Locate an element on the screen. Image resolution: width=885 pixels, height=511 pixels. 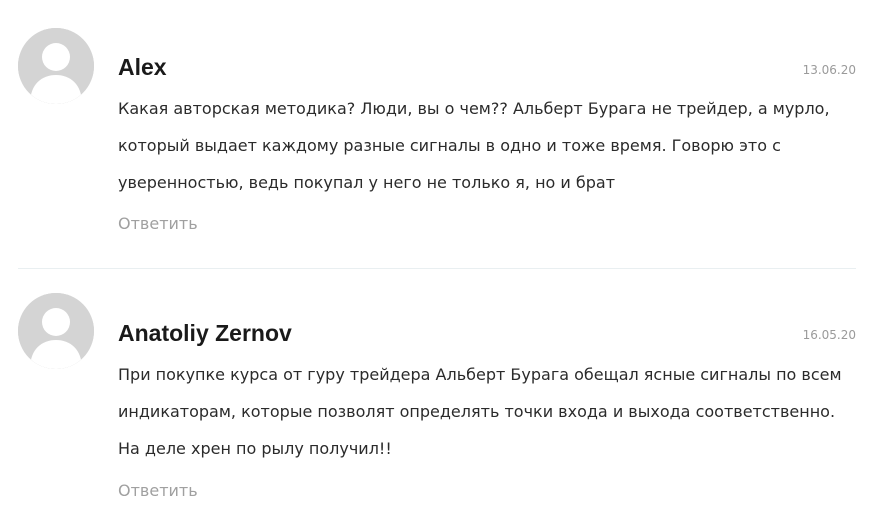
comment-divider is located at coordinates (437, 268).